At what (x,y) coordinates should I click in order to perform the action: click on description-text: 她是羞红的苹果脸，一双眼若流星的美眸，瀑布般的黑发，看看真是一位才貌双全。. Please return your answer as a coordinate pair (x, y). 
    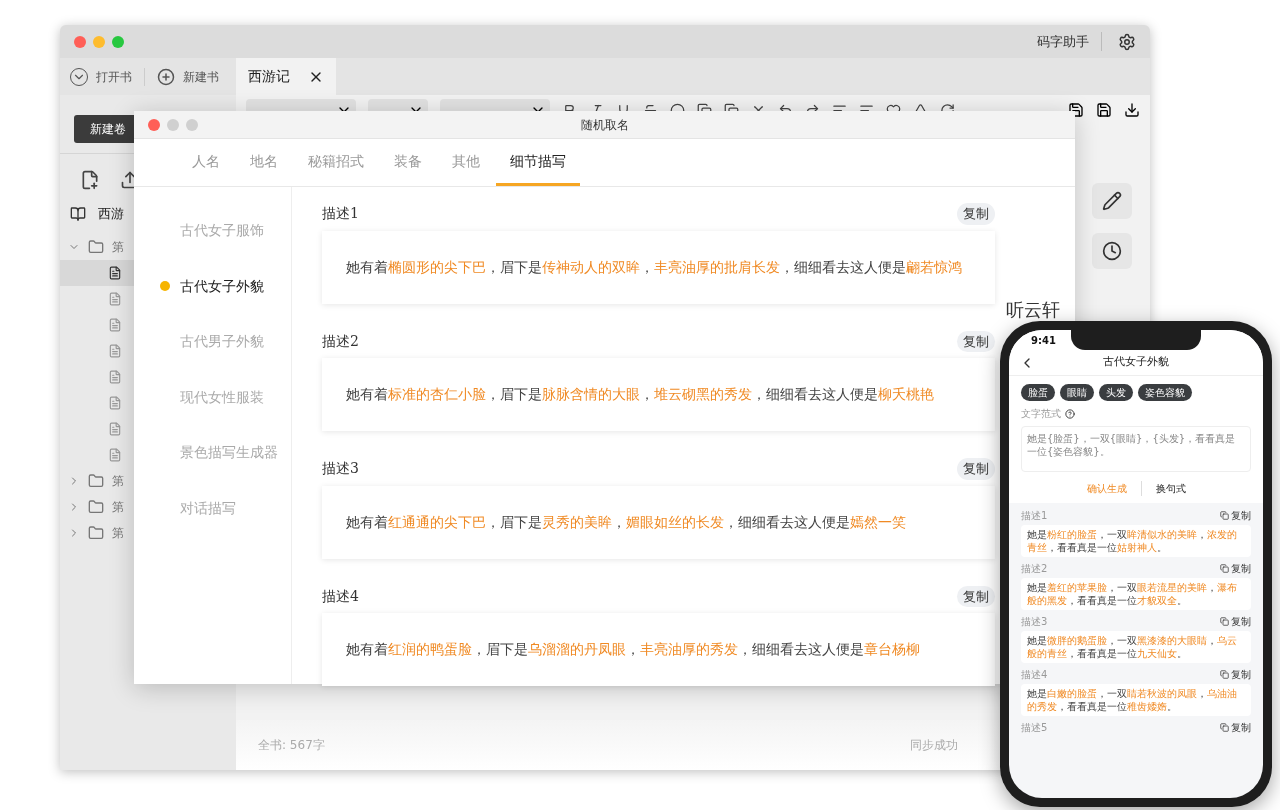
    Looking at the image, I should click on (1132, 594).